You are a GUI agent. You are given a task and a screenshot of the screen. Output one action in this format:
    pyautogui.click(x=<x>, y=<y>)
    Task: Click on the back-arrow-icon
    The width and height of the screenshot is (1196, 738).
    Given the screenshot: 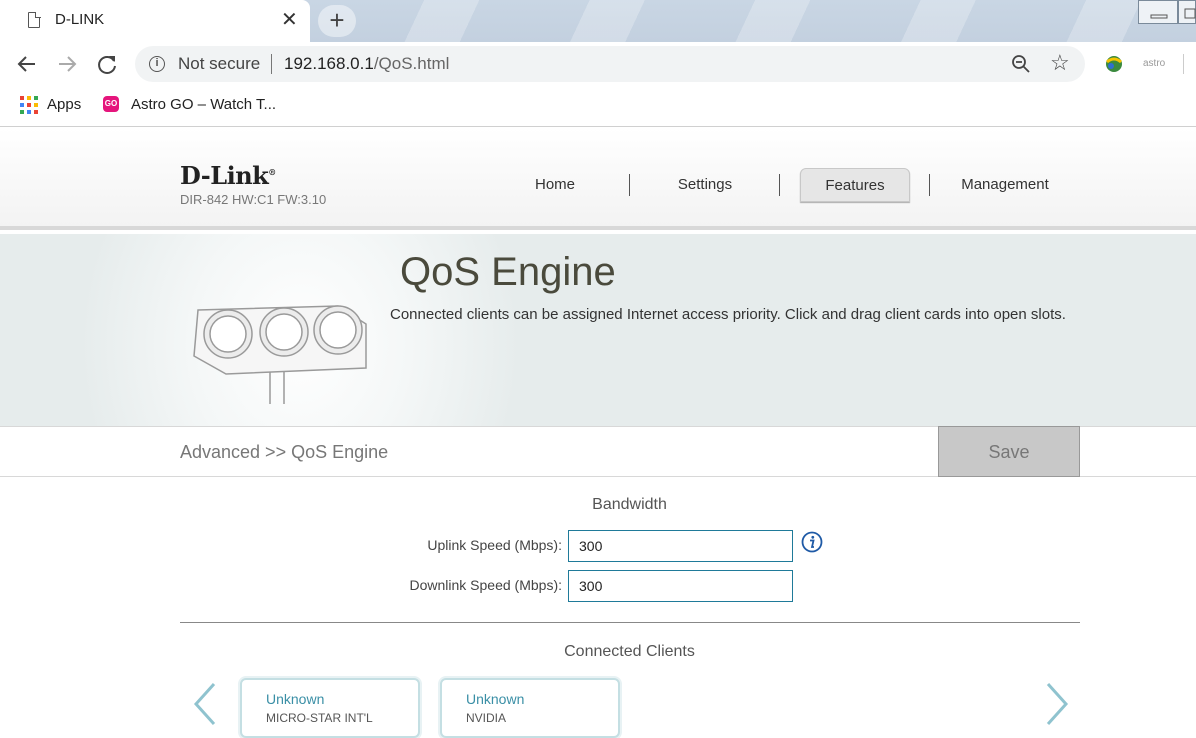 What is the action you would take?
    pyautogui.click(x=26, y=64)
    